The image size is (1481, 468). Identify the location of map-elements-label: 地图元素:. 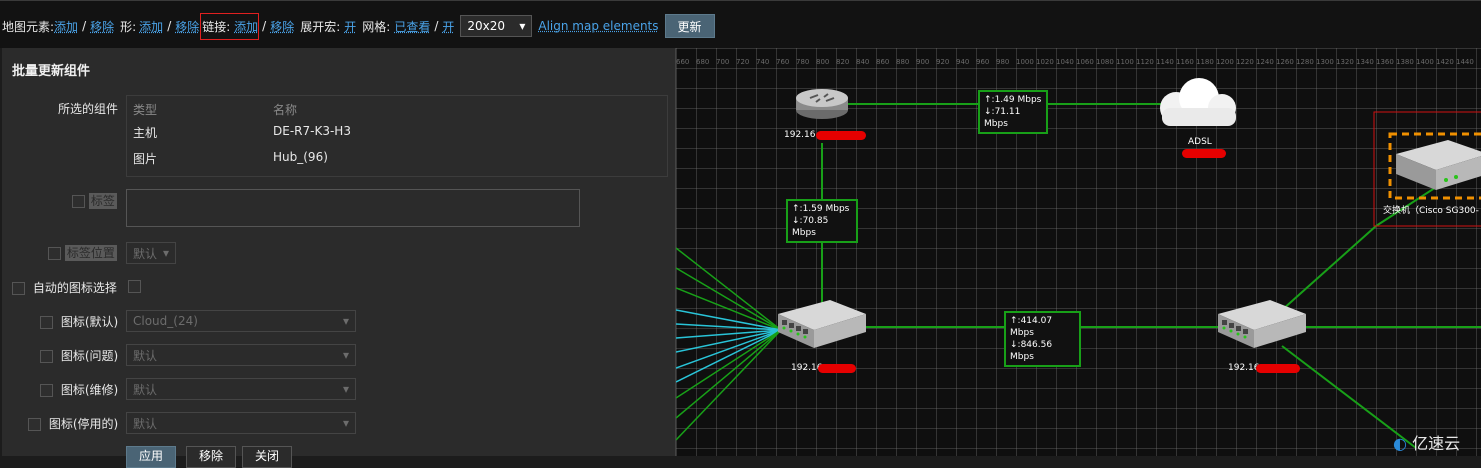
(28, 26).